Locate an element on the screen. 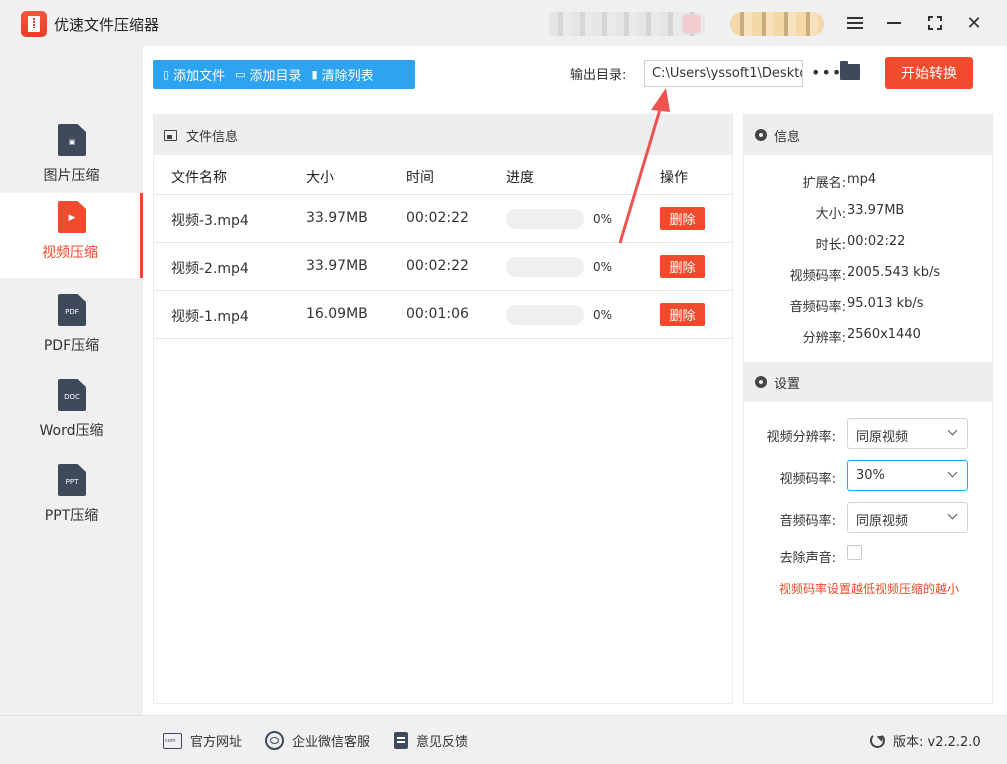 Image resolution: width=1007 pixels, height=764 pixels. info-video-bitrate: 视频码率: 2005.543 kb/s is located at coordinates (869, 275).